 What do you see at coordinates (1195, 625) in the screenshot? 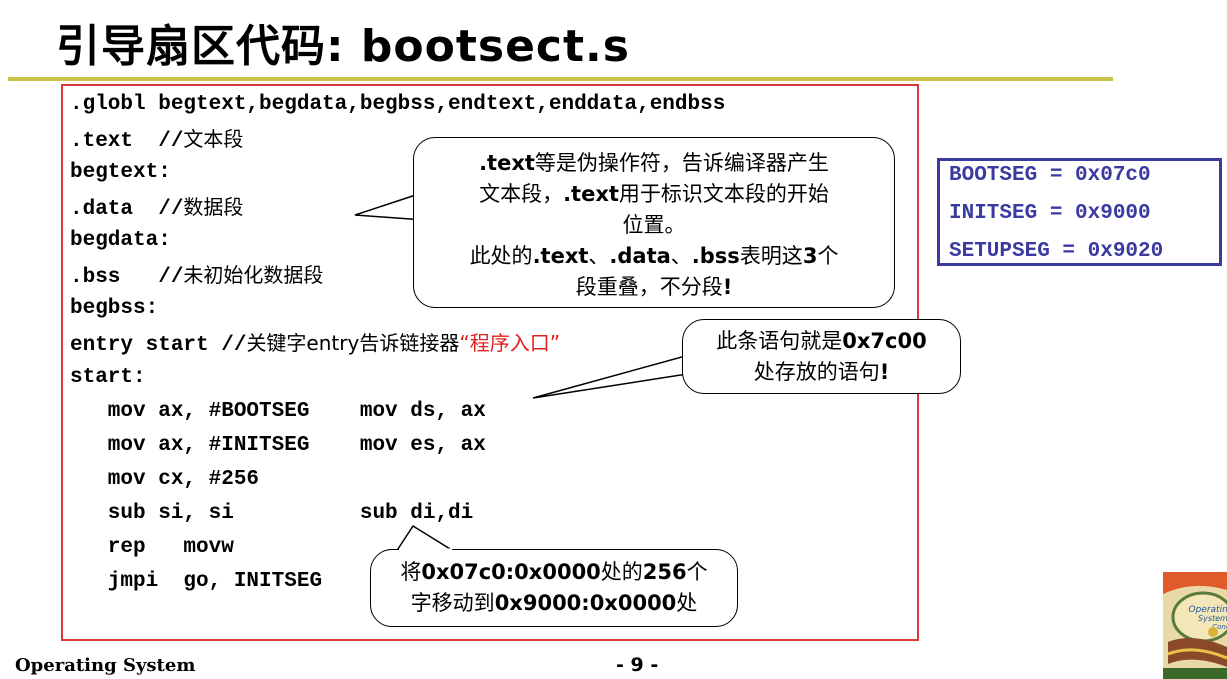
I see `book-cover-logo: Operating Systems Conc` at bounding box center [1195, 625].